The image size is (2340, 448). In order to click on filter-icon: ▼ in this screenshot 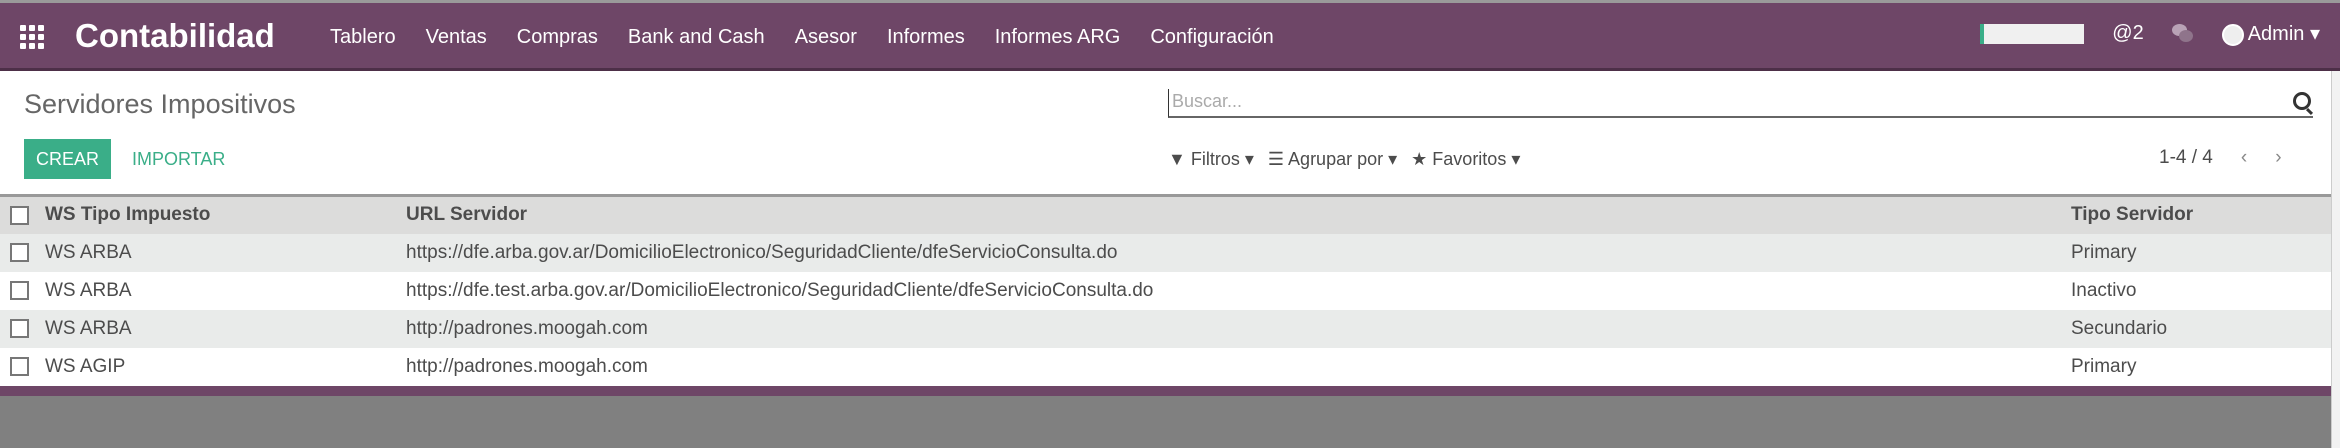, I will do `click(1177, 159)`.